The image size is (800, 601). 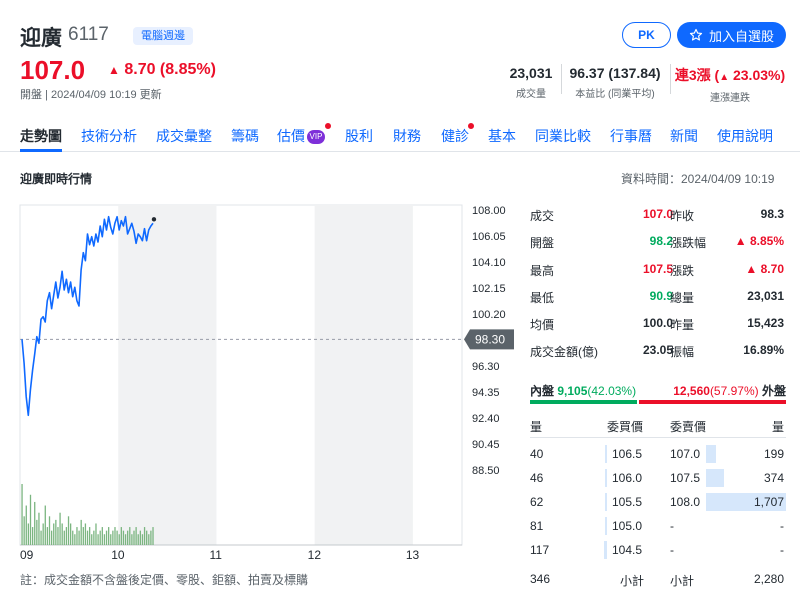 What do you see at coordinates (682, 216) in the screenshot?
I see `quote-right-label: 昨收` at bounding box center [682, 216].